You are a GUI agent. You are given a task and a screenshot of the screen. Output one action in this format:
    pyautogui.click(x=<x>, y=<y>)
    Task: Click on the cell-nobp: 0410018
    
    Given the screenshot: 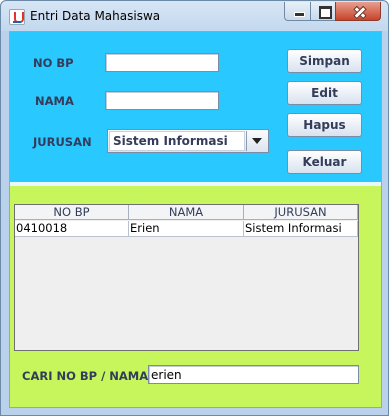 What is the action you would take?
    pyautogui.click(x=72, y=229)
    